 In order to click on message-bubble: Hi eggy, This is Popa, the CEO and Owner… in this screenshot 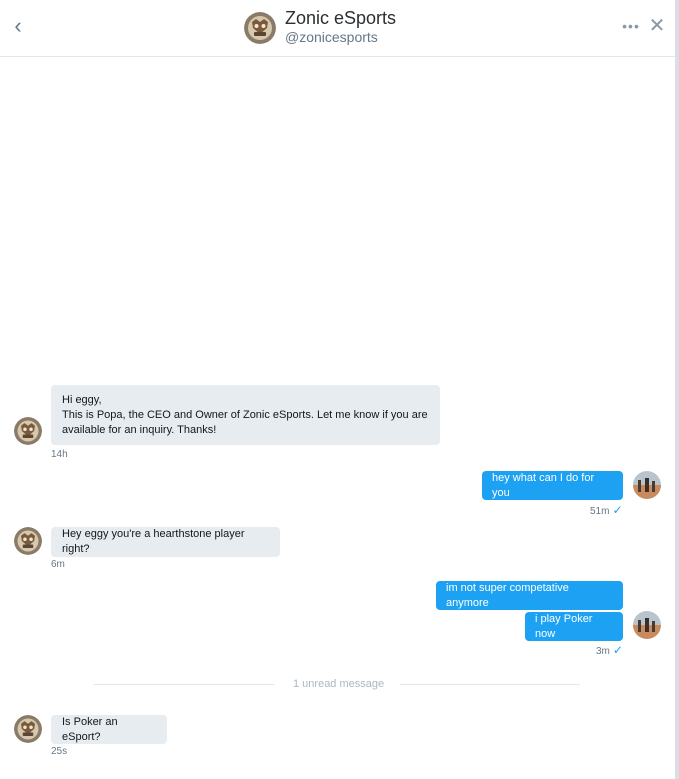, I will do `click(245, 415)`.